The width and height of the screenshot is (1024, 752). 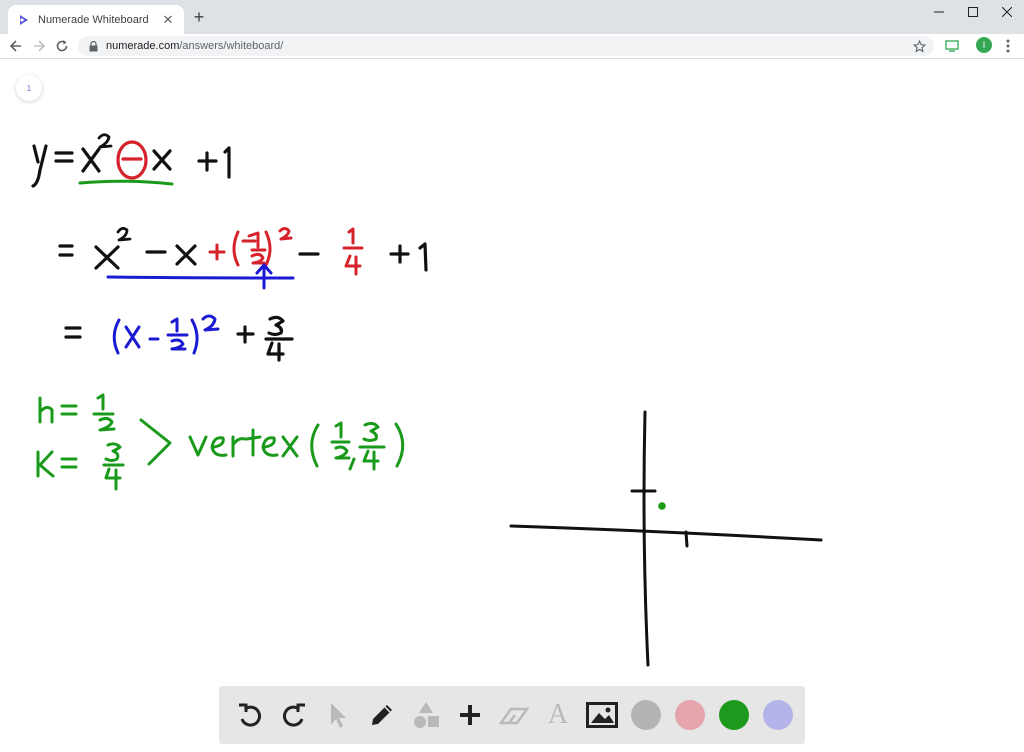 What do you see at coordinates (16, 46) in the screenshot?
I see `back-icon` at bounding box center [16, 46].